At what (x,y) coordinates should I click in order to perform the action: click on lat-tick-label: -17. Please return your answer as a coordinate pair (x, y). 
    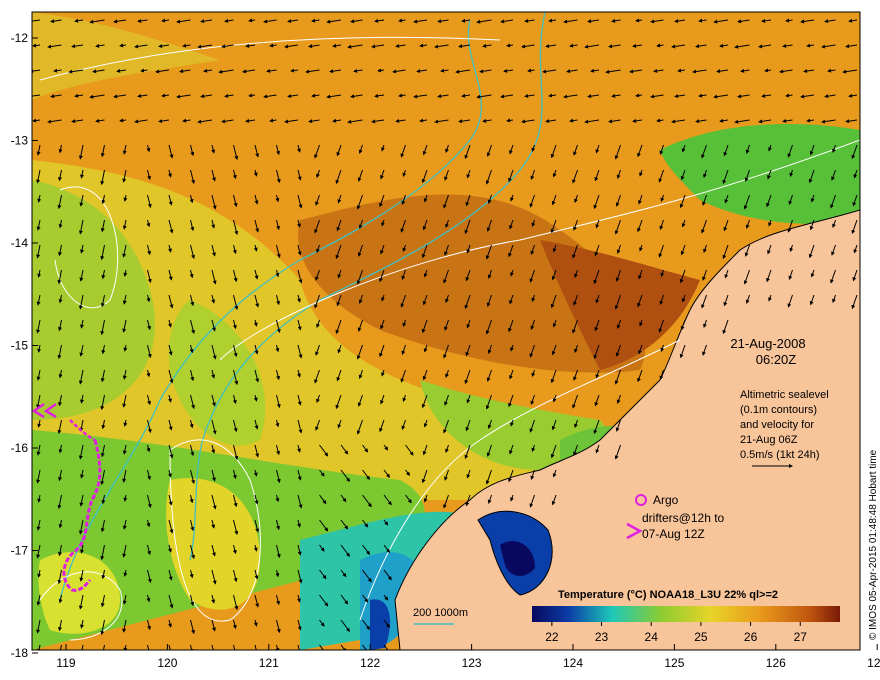
    Looking at the image, I should click on (20, 551).